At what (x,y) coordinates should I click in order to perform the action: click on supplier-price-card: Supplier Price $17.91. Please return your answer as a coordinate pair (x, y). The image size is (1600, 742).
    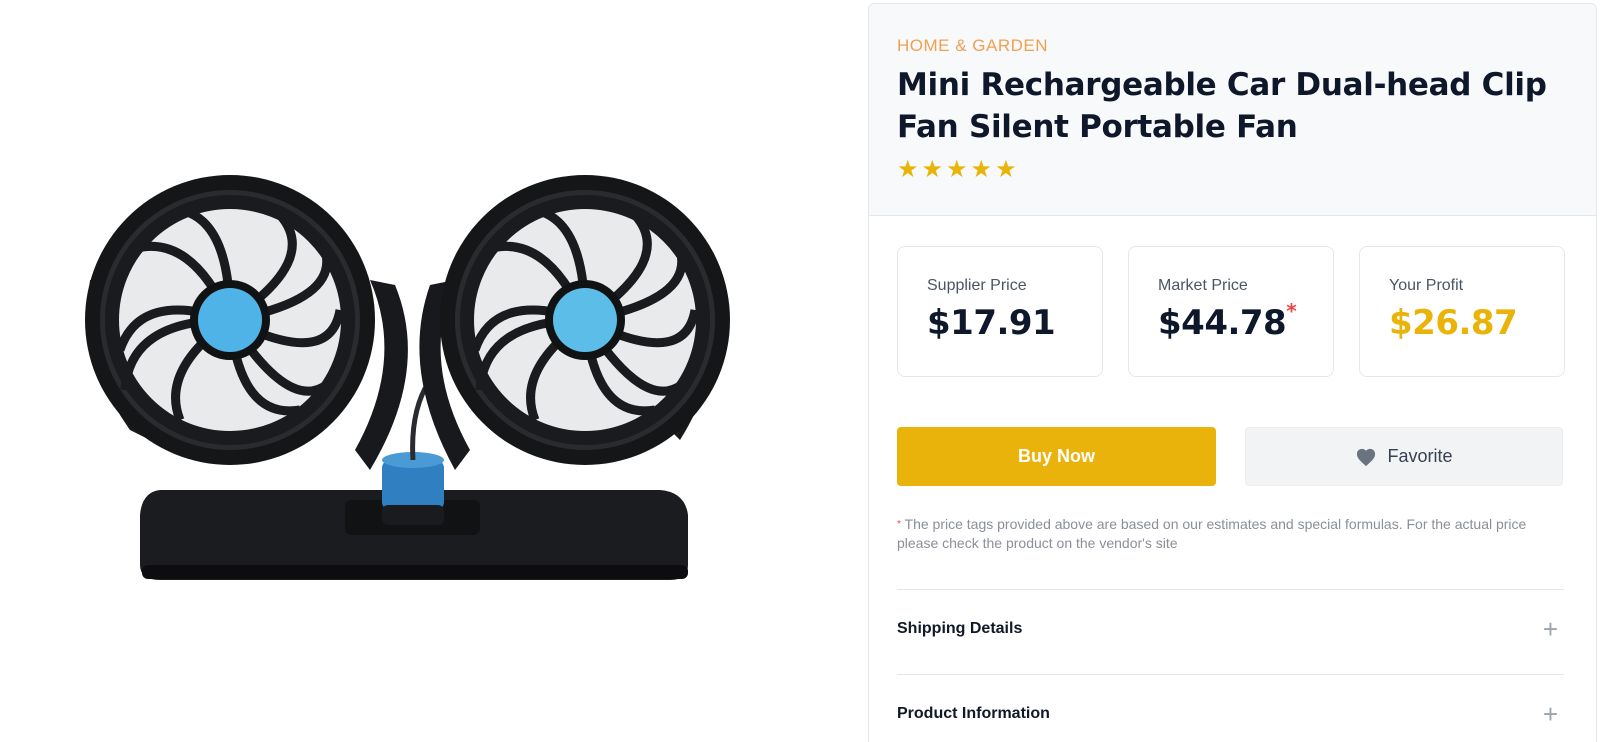
    Looking at the image, I should click on (1000, 311).